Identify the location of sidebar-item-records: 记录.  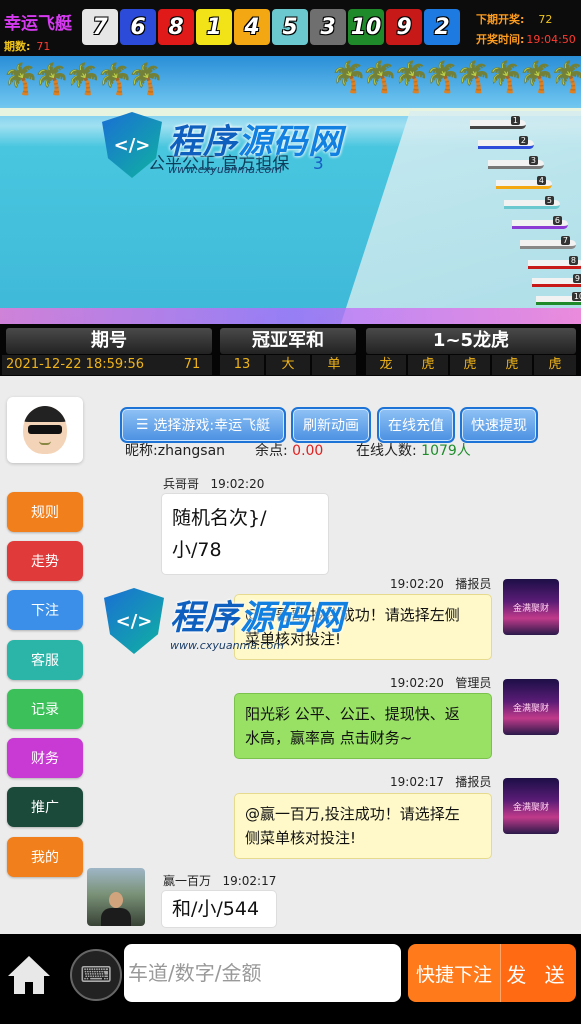
(45, 709).